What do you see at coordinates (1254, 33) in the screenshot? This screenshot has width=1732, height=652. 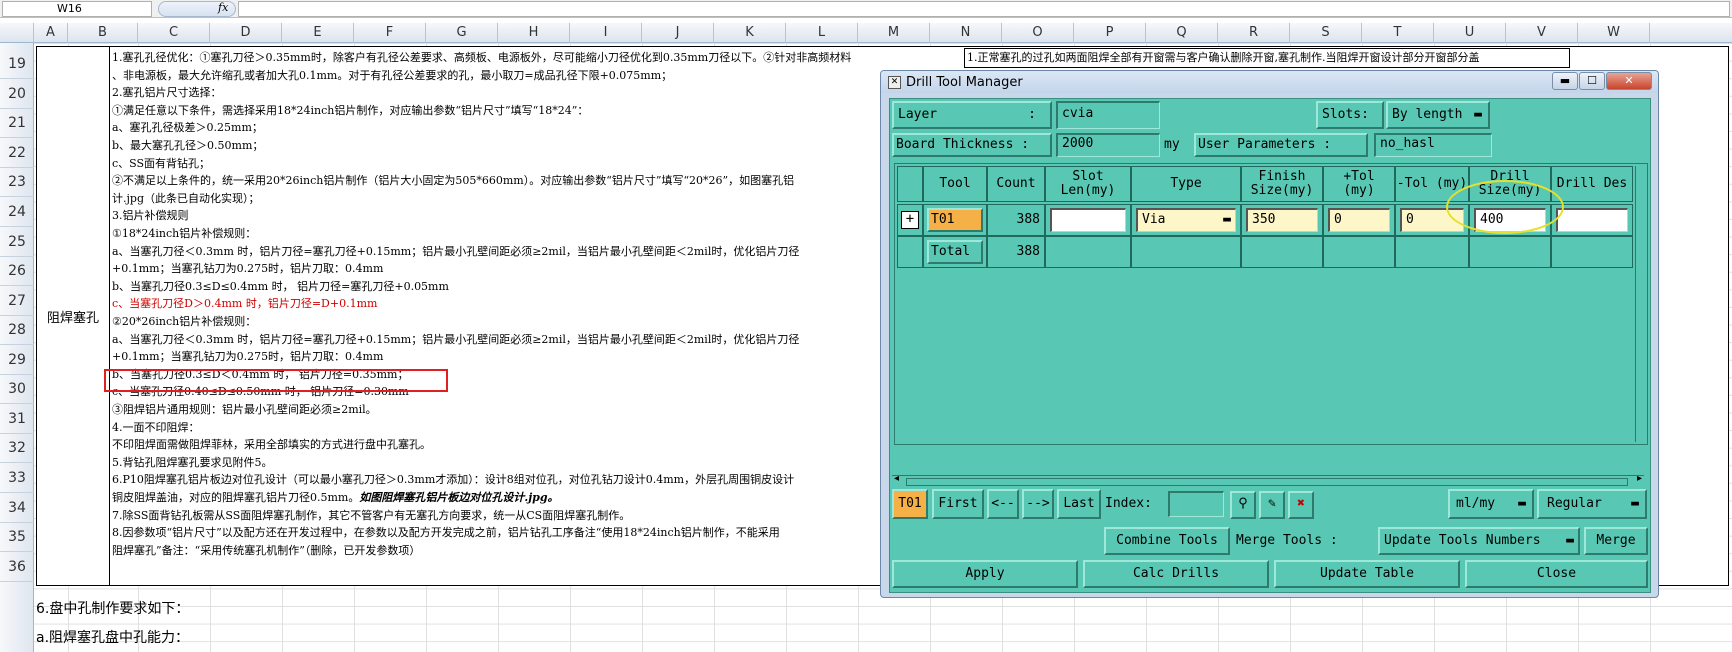 I see `column-header-r: R` at bounding box center [1254, 33].